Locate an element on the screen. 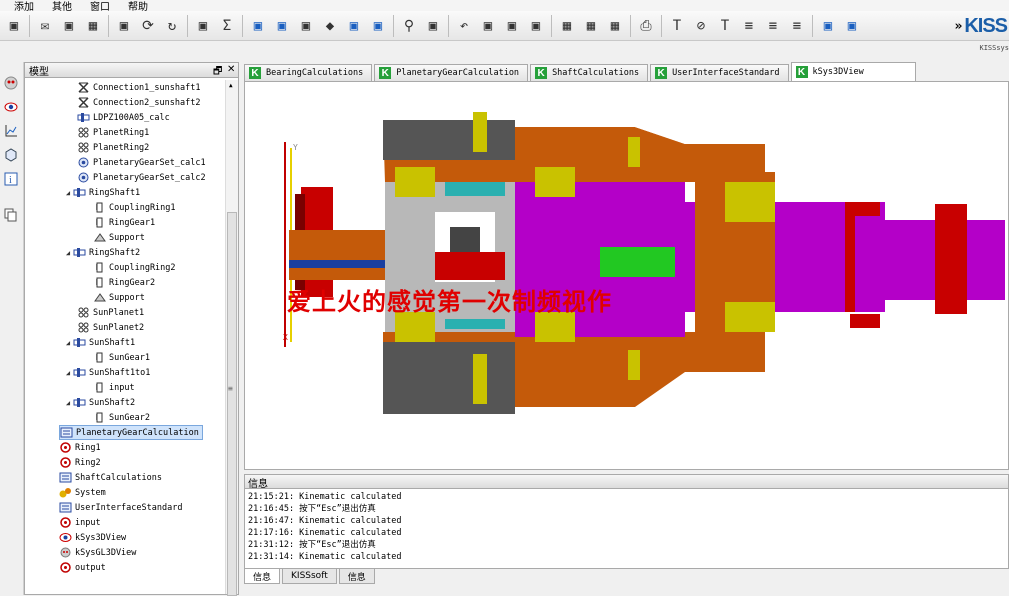 Image resolution: width=1009 pixels, height=596 pixels. tree-item: PlanetaryGearSet_calc1 is located at coordinates (141, 162).